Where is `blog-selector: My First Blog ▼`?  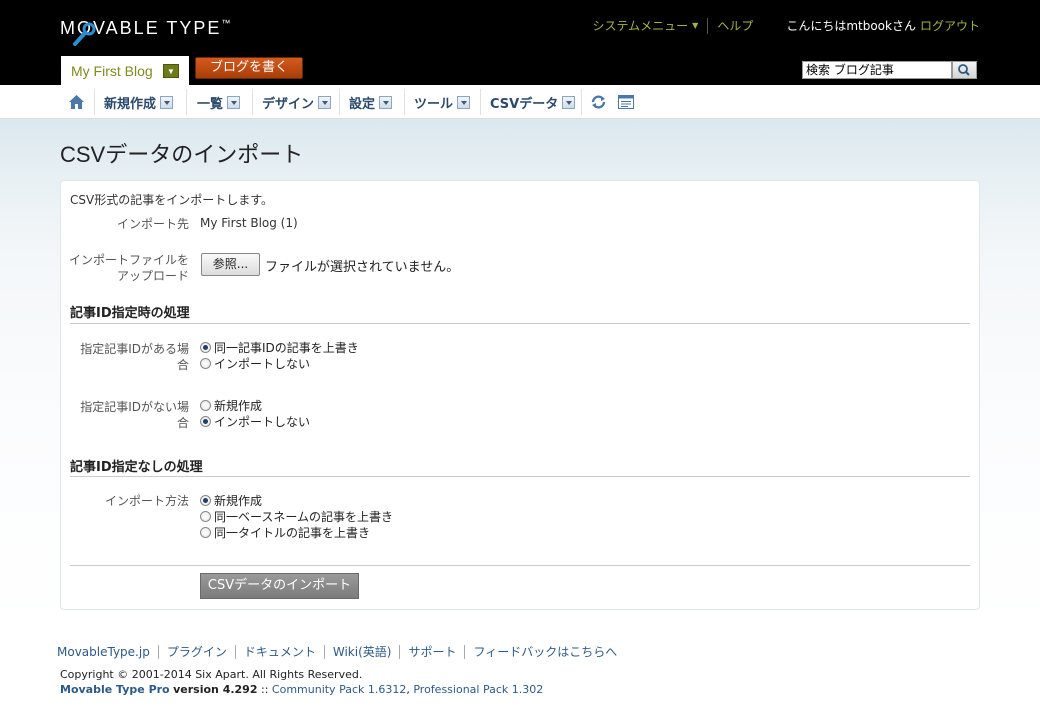
blog-selector: My First Blog ▼ is located at coordinates (125, 70).